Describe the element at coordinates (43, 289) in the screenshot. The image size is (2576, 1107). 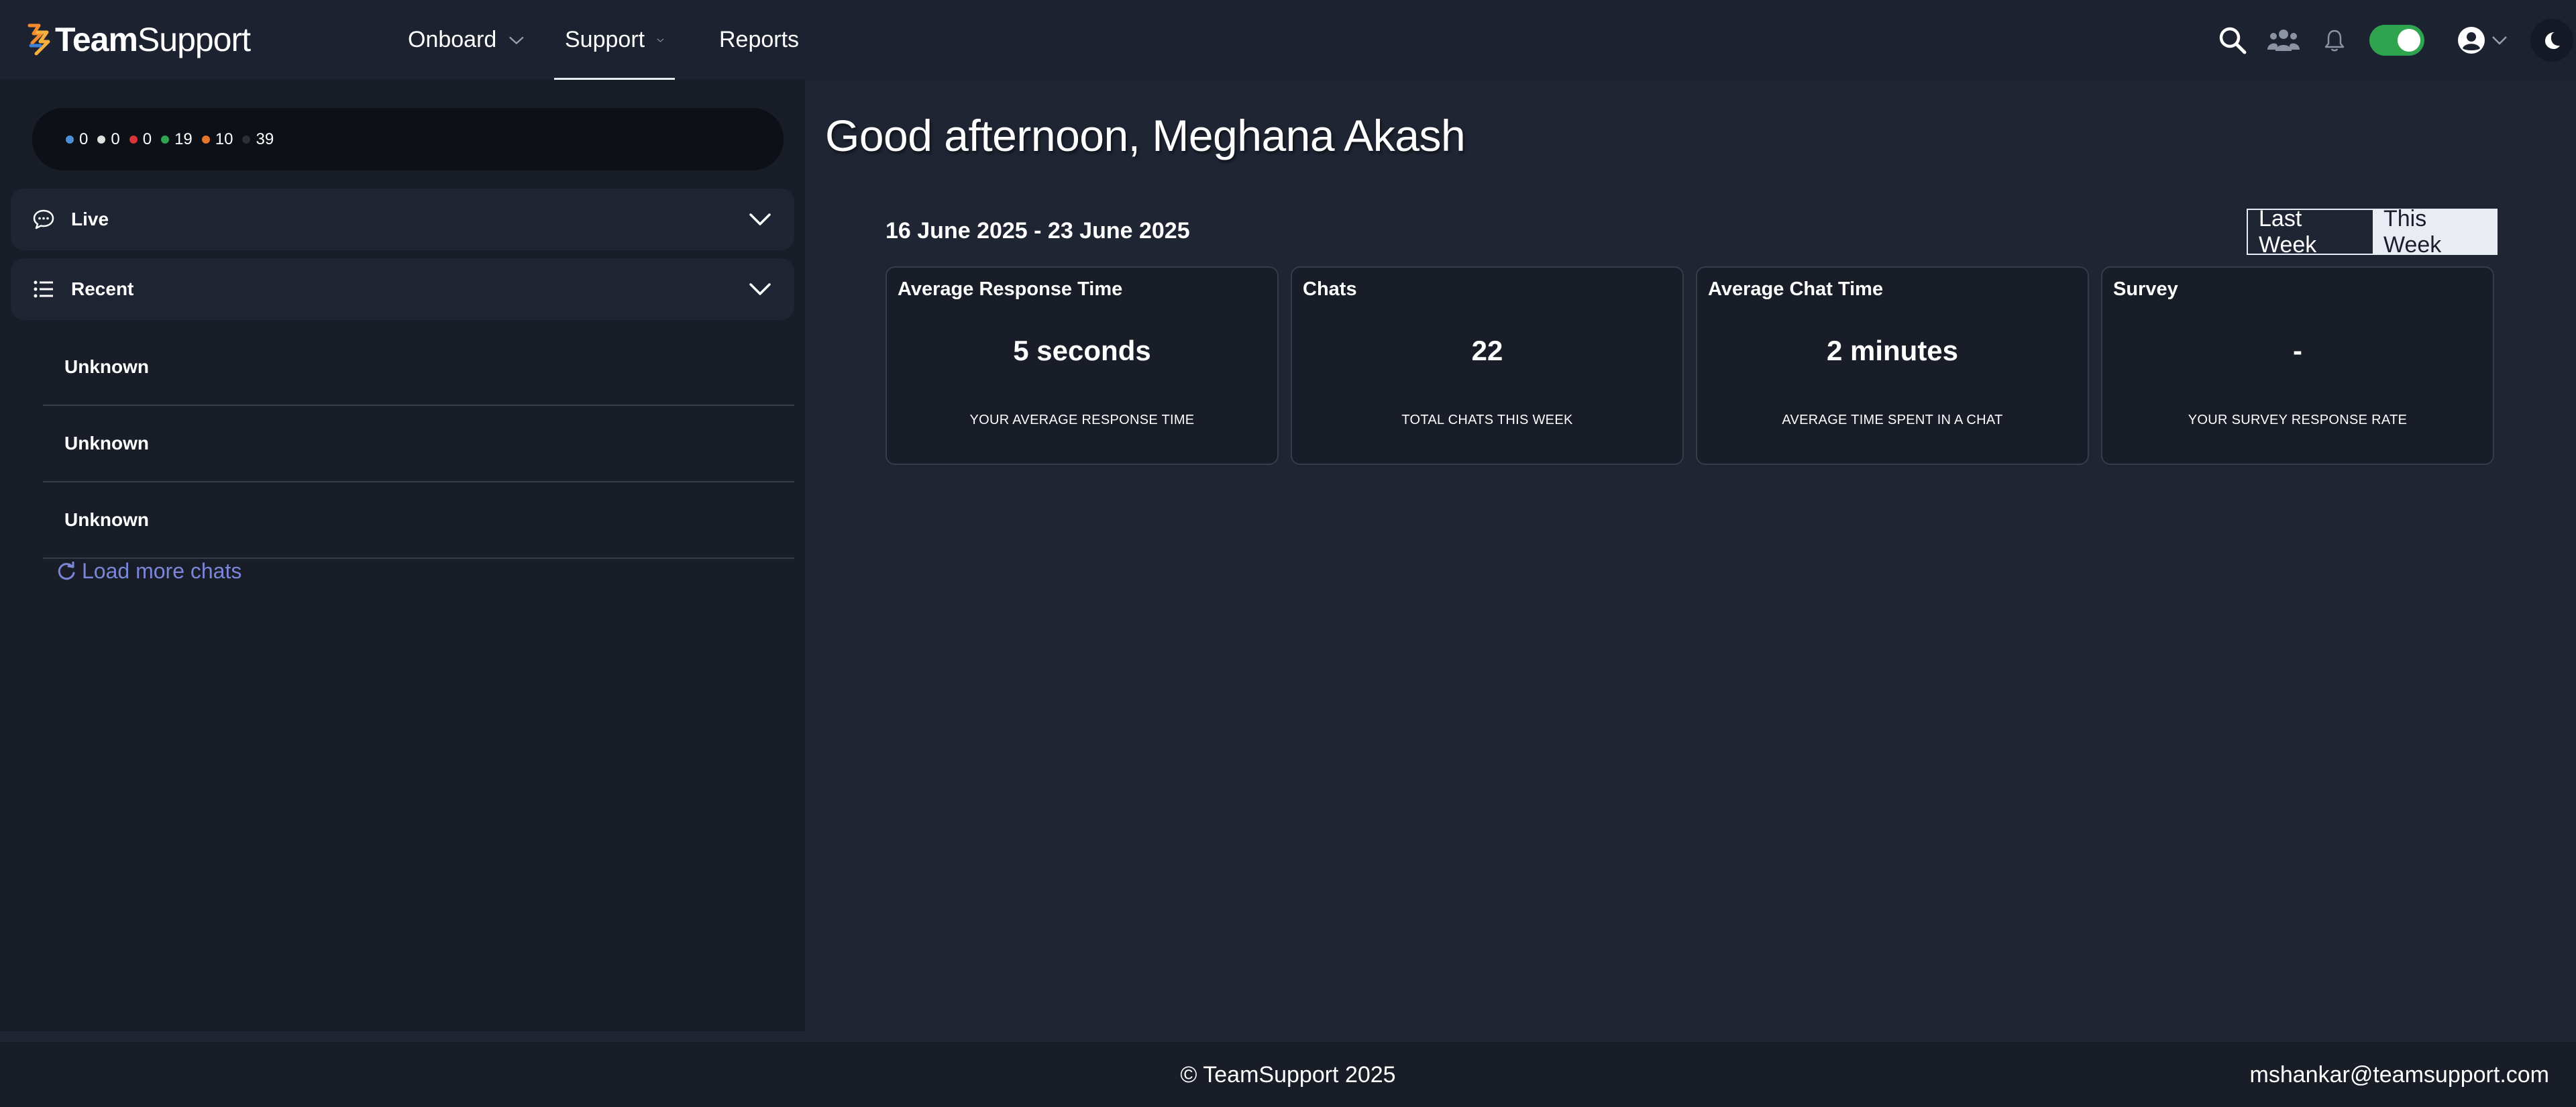
I see `list-icon` at that location.